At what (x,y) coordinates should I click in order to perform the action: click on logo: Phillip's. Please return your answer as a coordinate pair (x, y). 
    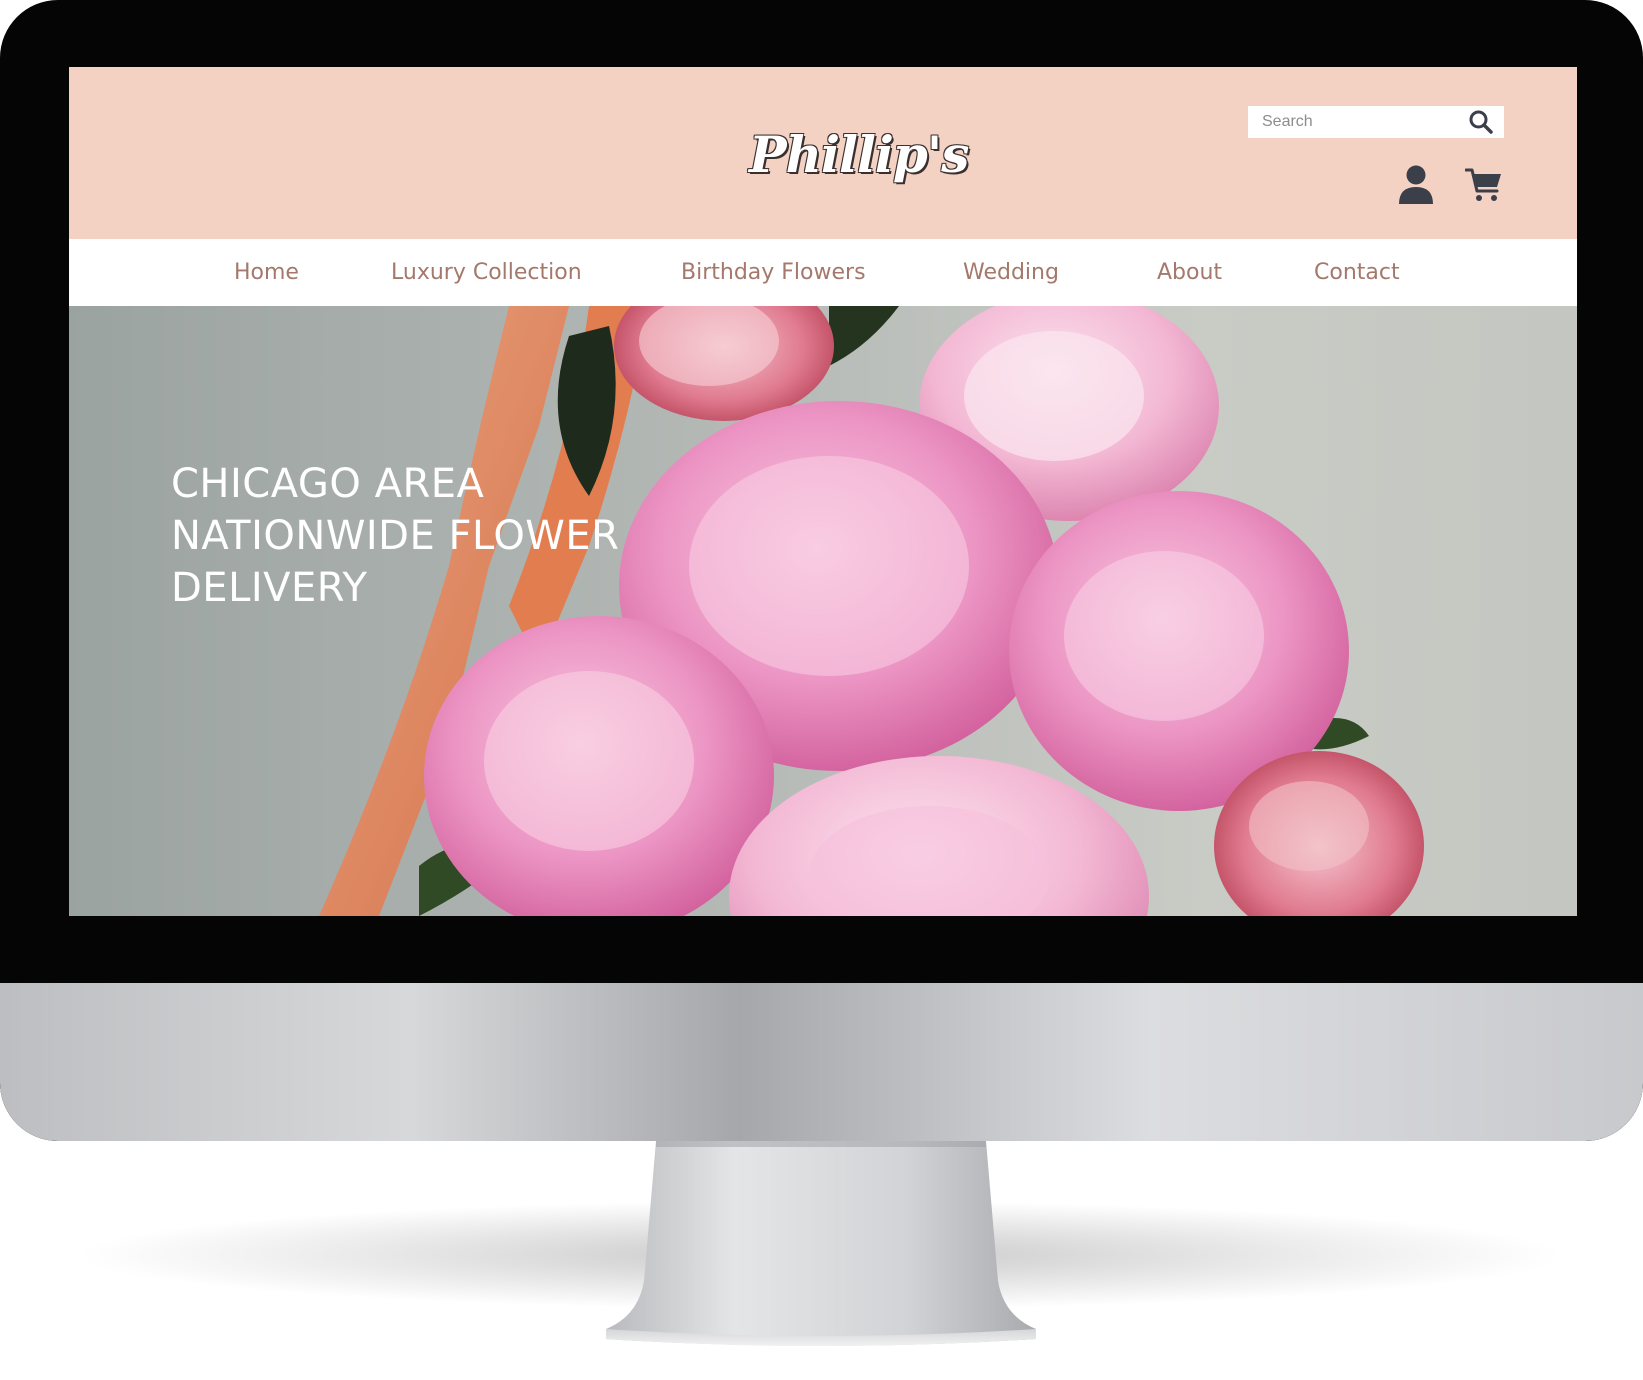
    Looking at the image, I should click on (859, 155).